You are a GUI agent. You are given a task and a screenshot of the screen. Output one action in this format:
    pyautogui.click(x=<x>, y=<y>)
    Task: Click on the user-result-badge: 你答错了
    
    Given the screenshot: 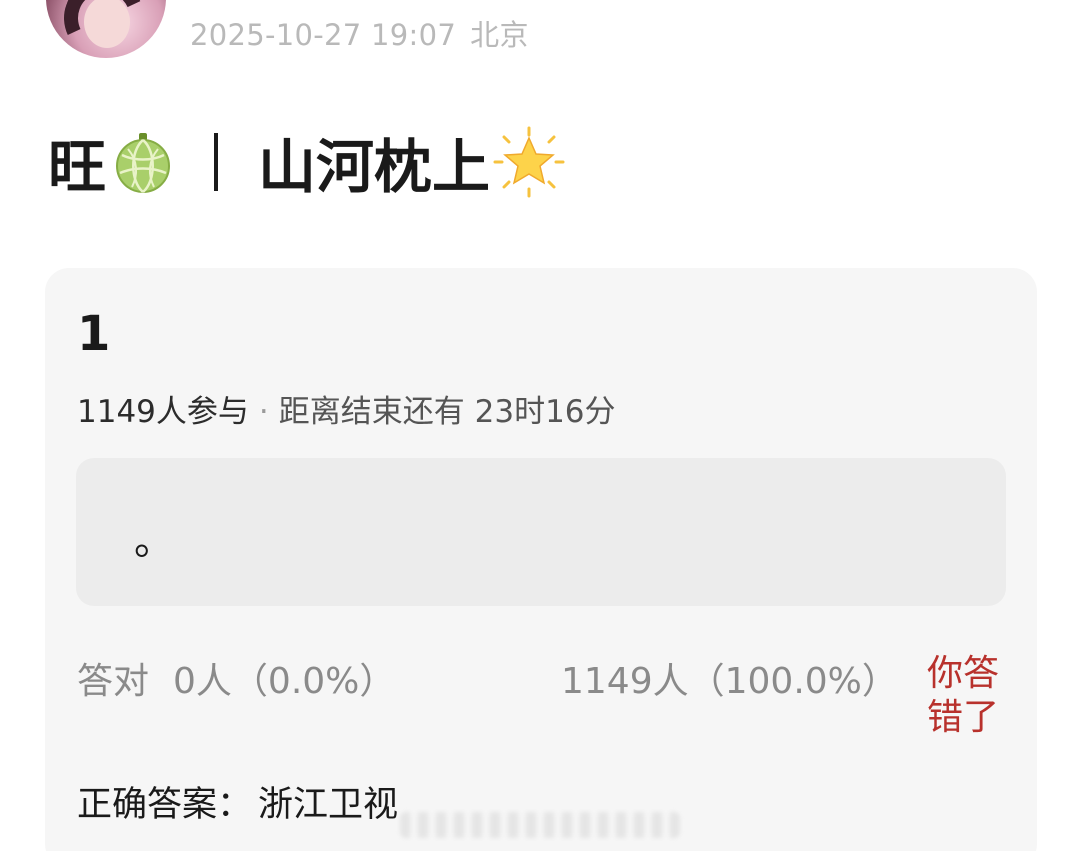 What is the action you would take?
    pyautogui.click(x=963, y=695)
    